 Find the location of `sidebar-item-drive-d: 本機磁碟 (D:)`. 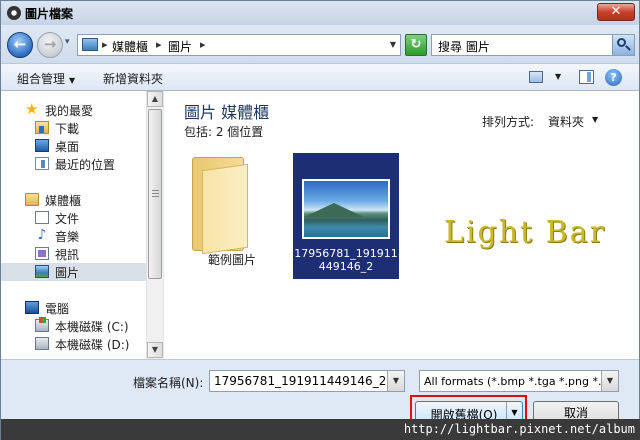

sidebar-item-drive-d: 本機磁碟 (D:) is located at coordinates (73, 344).